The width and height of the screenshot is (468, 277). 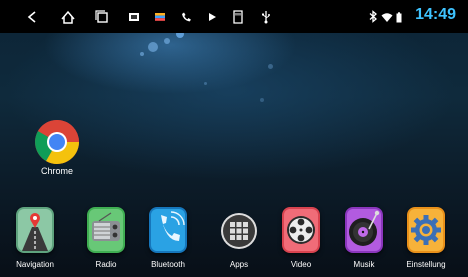 I want to click on navigation-icon, so click(x=35, y=230).